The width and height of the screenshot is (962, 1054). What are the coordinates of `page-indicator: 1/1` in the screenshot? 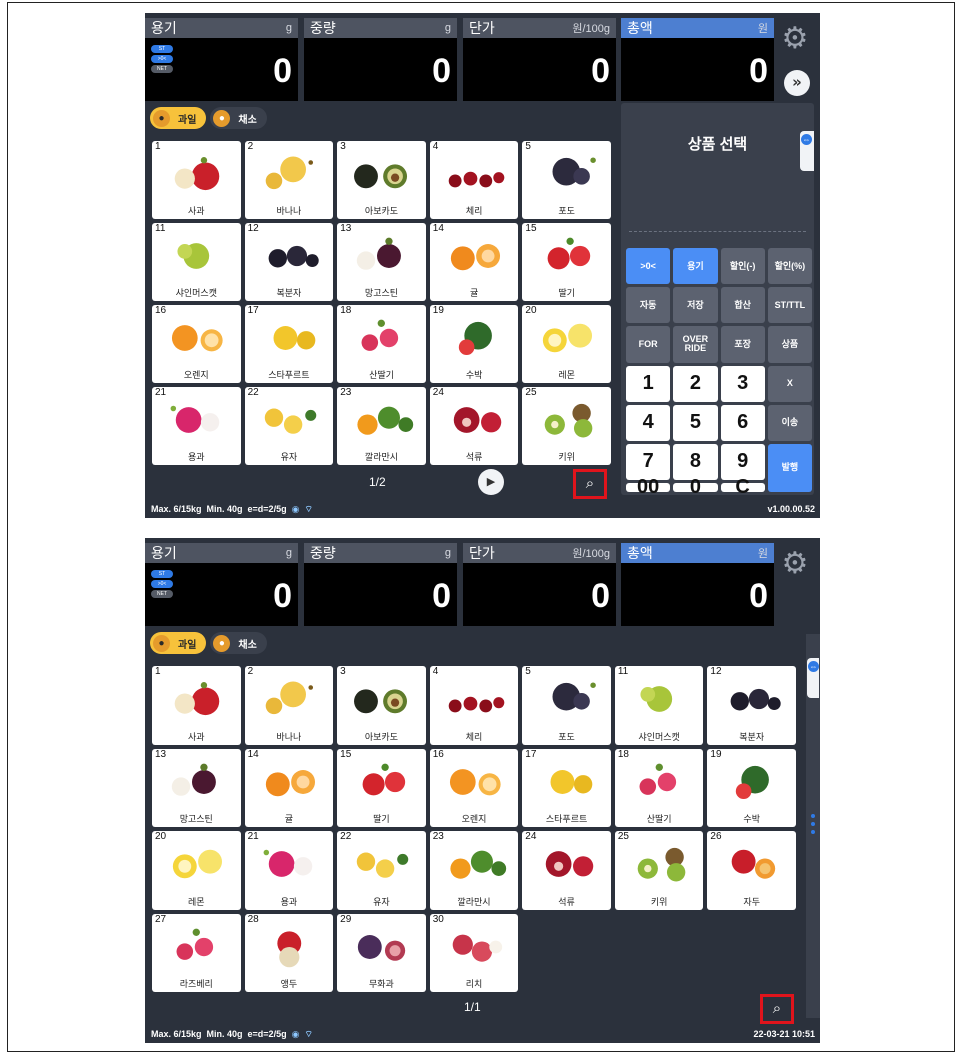 It's located at (472, 1007).